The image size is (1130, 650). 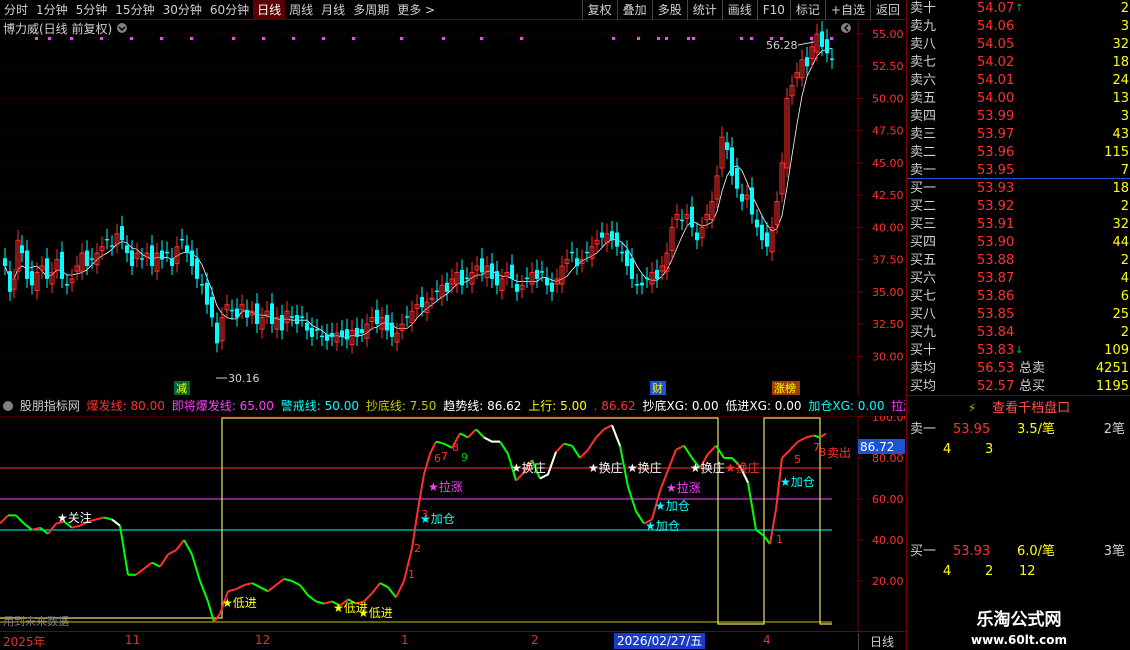 What do you see at coordinates (1018, 243) in the screenshot?
I see `buy-row: 买四 53.90 44` at bounding box center [1018, 243].